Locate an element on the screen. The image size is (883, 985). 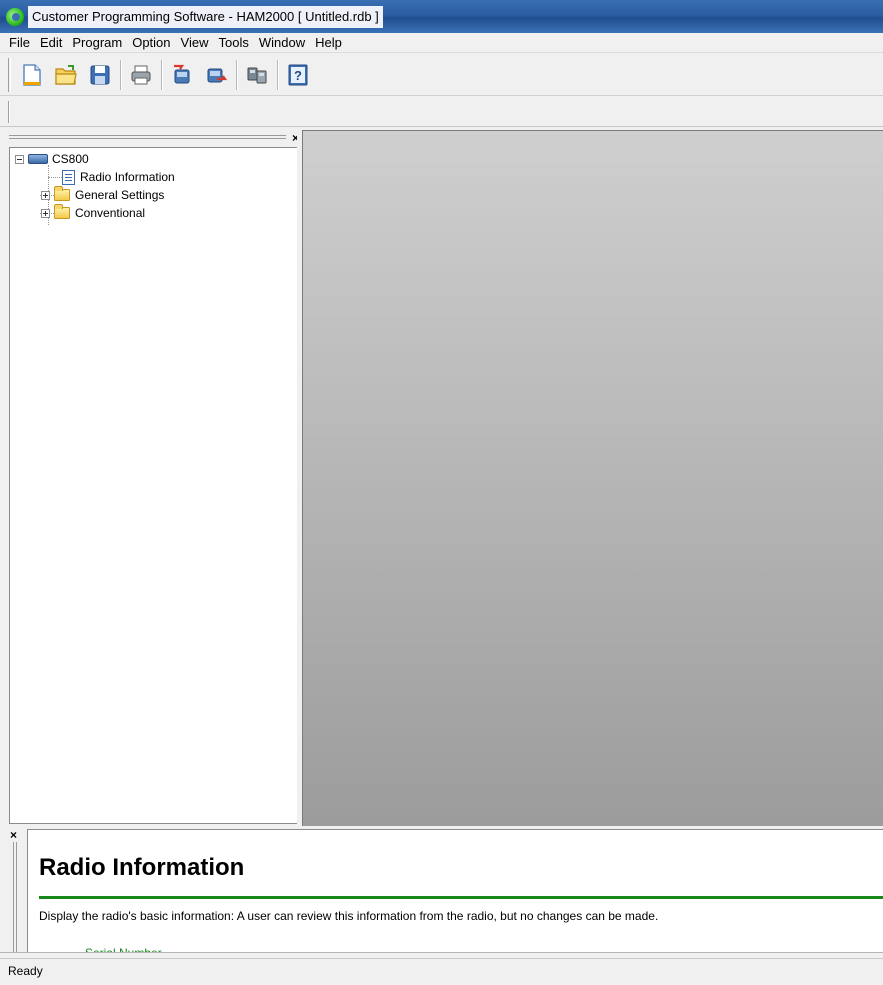
write-to-radio-icon is located at coordinates (217, 75).